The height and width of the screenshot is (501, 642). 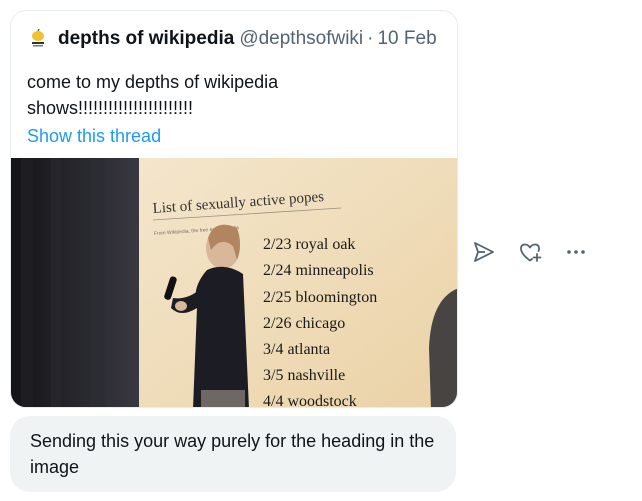 What do you see at coordinates (146, 39) in the screenshot?
I see `author-name: depths of wikipedia` at bounding box center [146, 39].